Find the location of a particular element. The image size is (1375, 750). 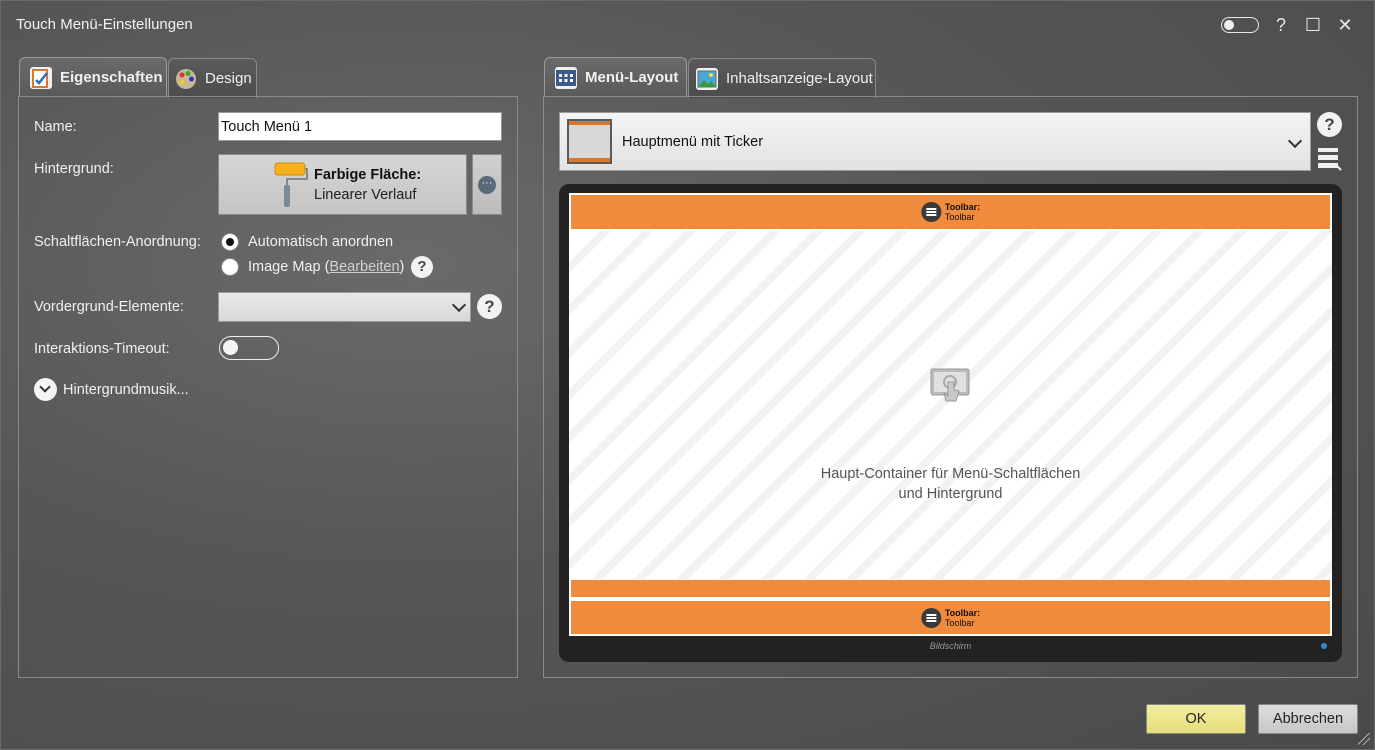

resize-grip is located at coordinates (1364, 739).